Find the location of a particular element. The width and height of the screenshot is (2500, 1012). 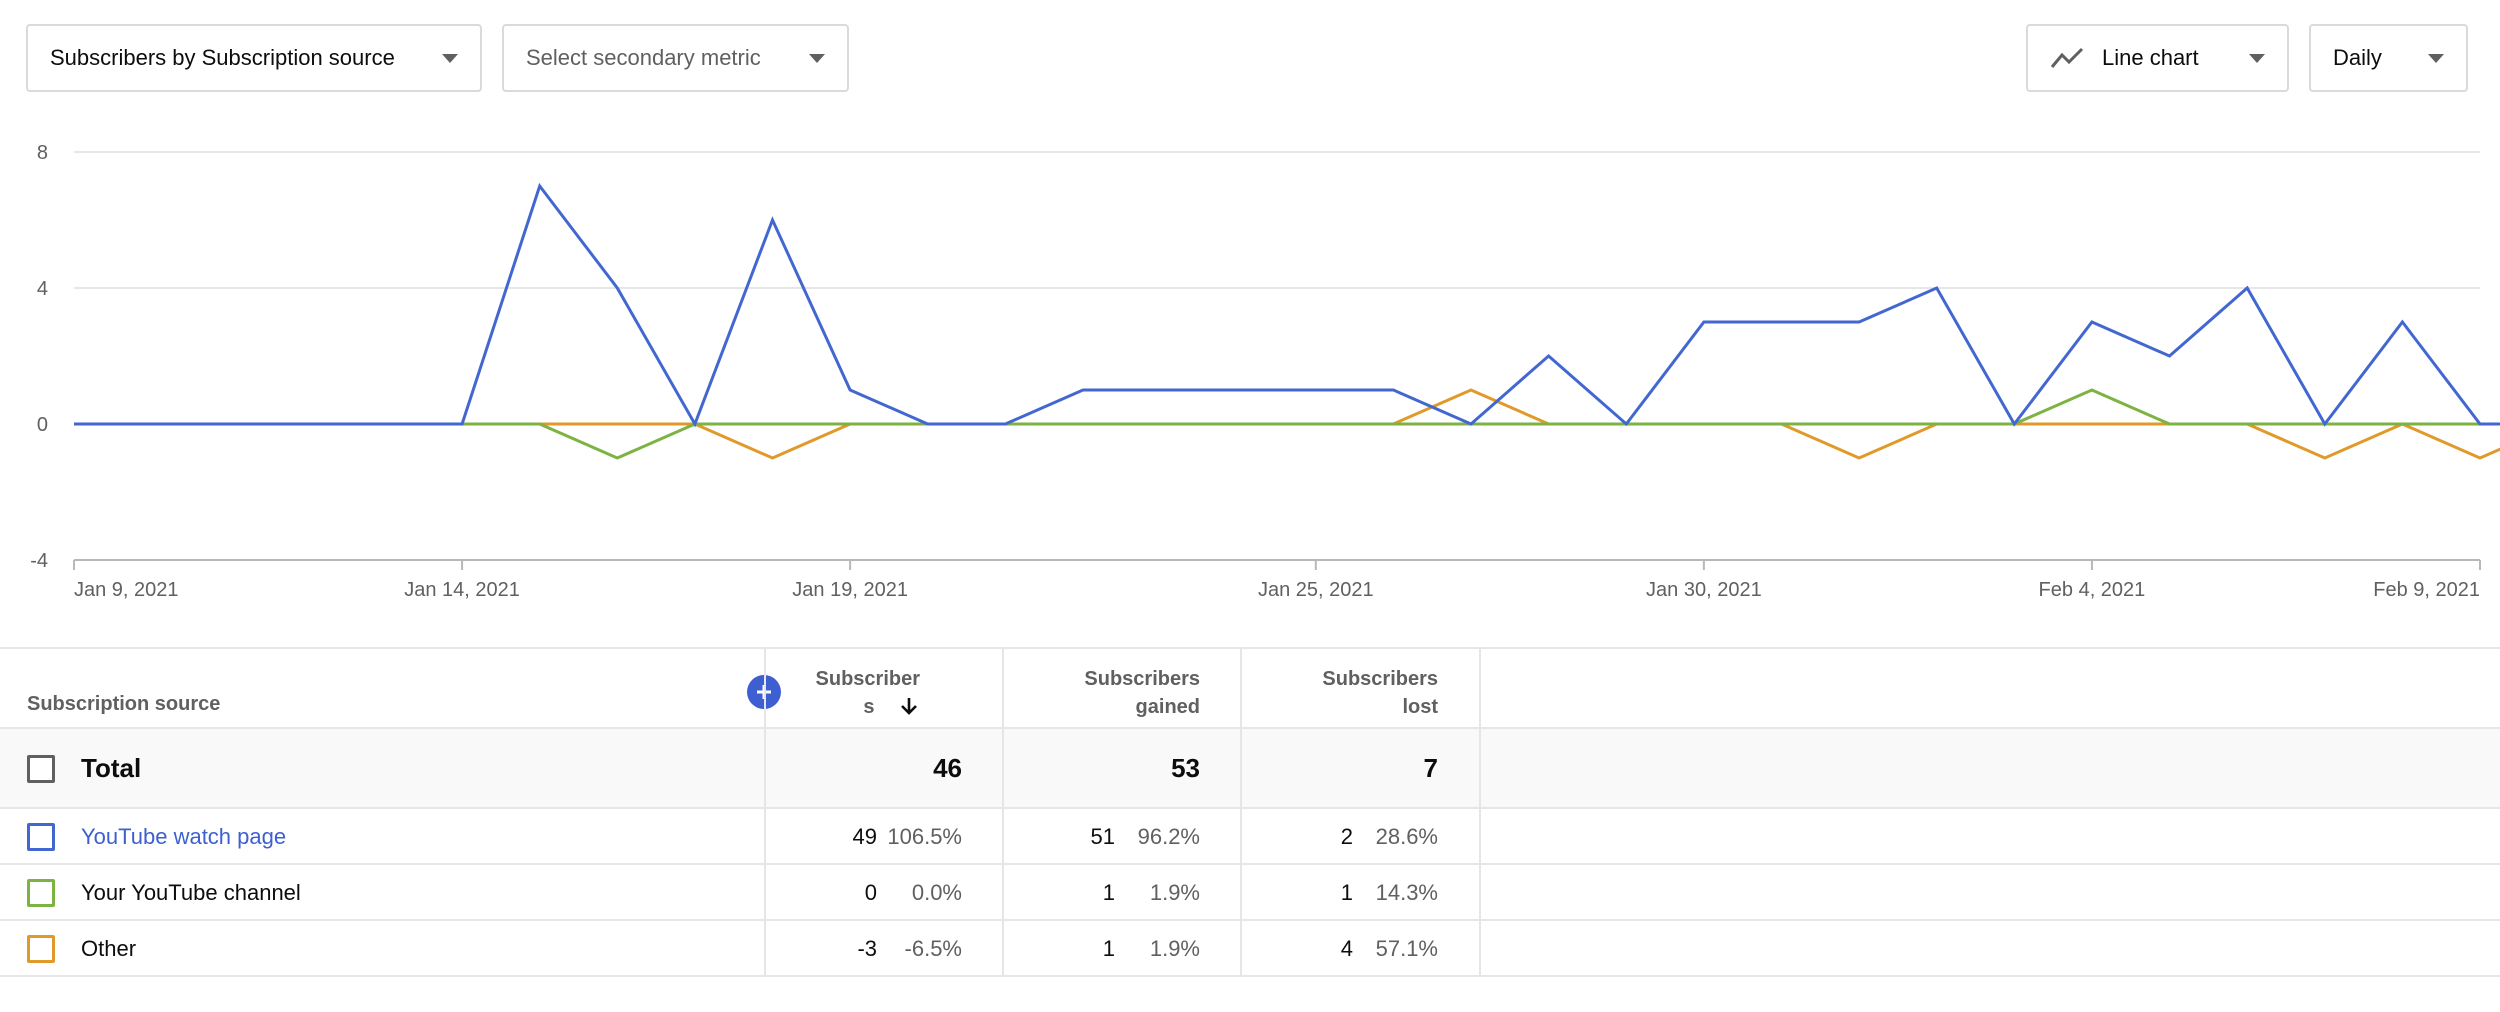

arrow-down-icon is located at coordinates (909, 706).